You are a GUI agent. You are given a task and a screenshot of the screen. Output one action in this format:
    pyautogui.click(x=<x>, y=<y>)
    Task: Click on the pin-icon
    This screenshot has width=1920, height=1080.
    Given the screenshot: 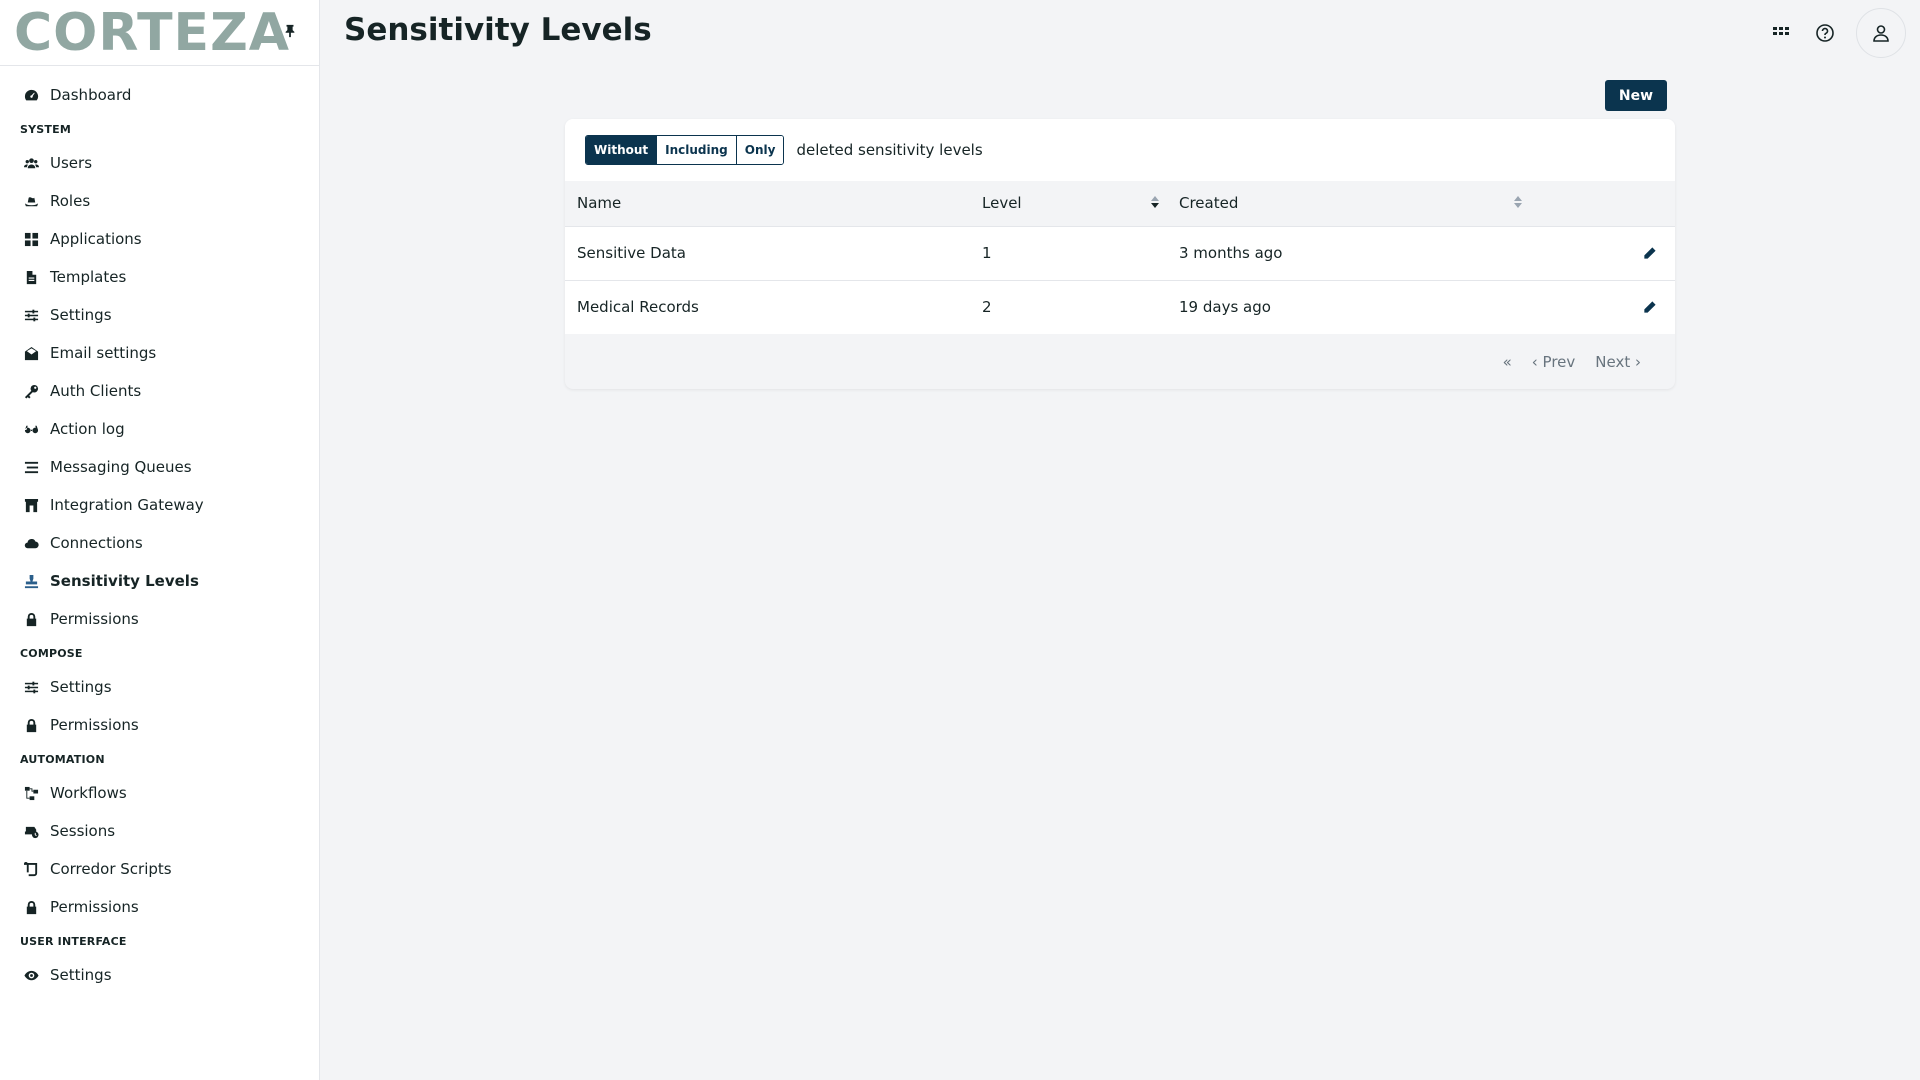 What is the action you would take?
    pyautogui.click(x=290, y=31)
    